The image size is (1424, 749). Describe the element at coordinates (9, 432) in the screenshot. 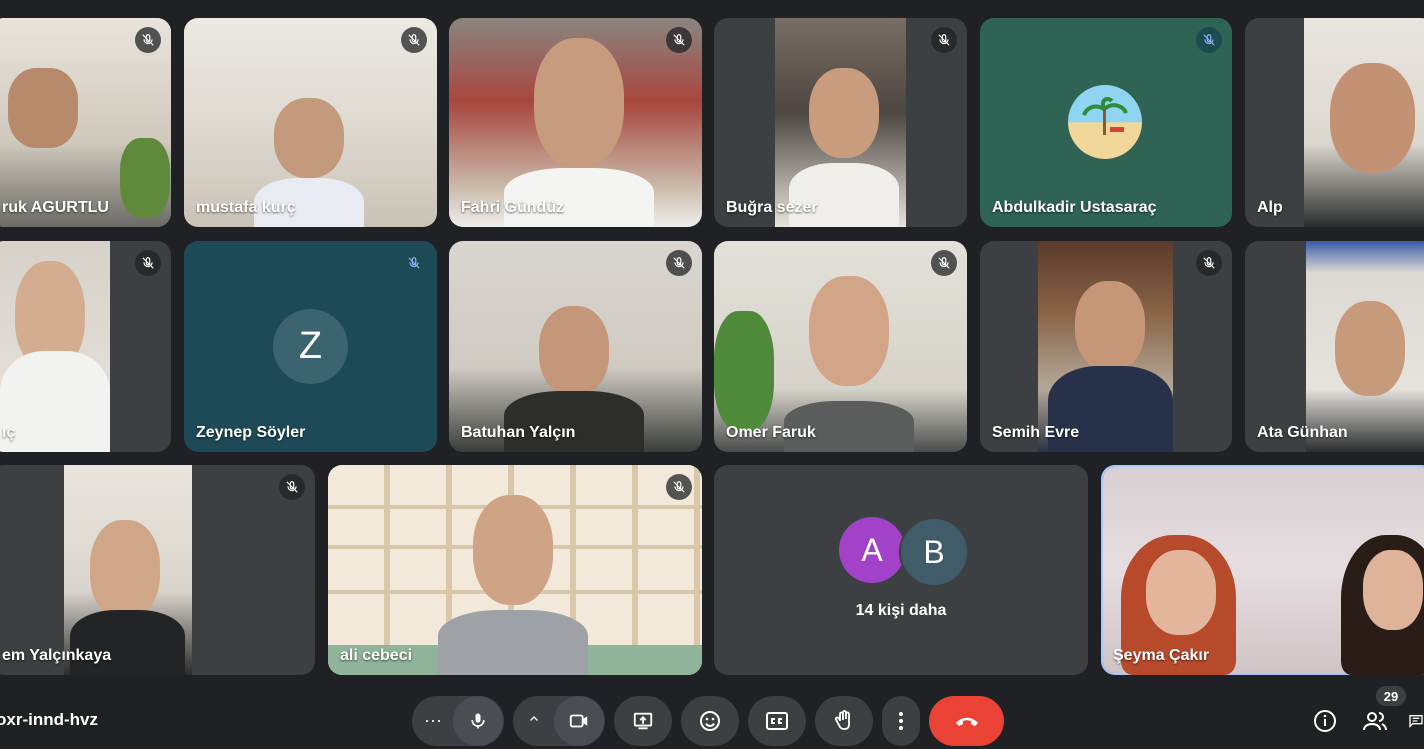

I see `participant-name: ıç` at that location.